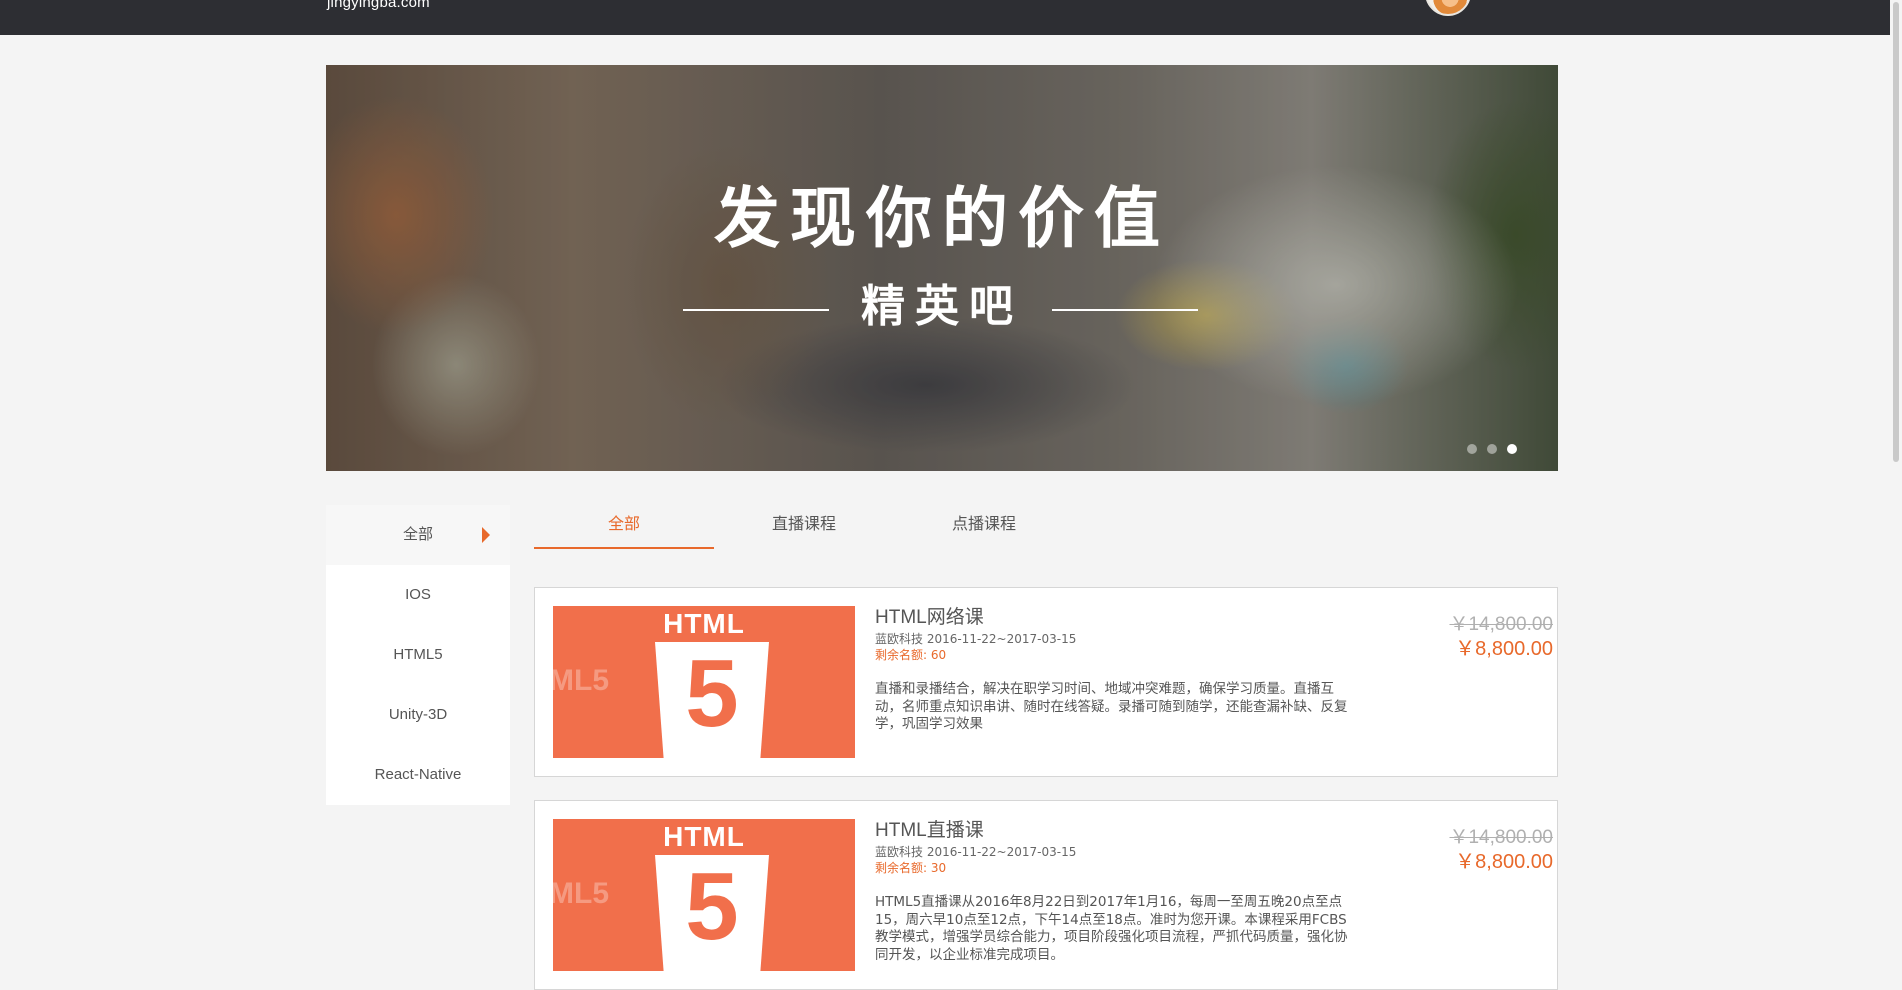 The image size is (1902, 990). I want to click on category-label: 全部, so click(417, 534).